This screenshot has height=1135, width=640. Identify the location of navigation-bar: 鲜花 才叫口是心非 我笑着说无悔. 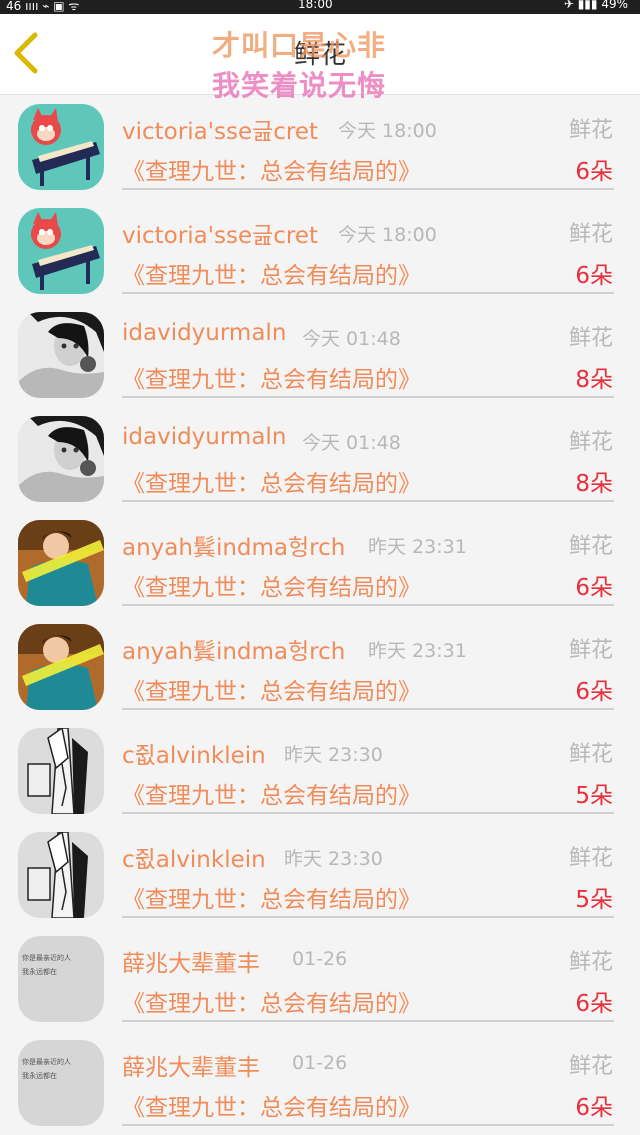
(320, 58).